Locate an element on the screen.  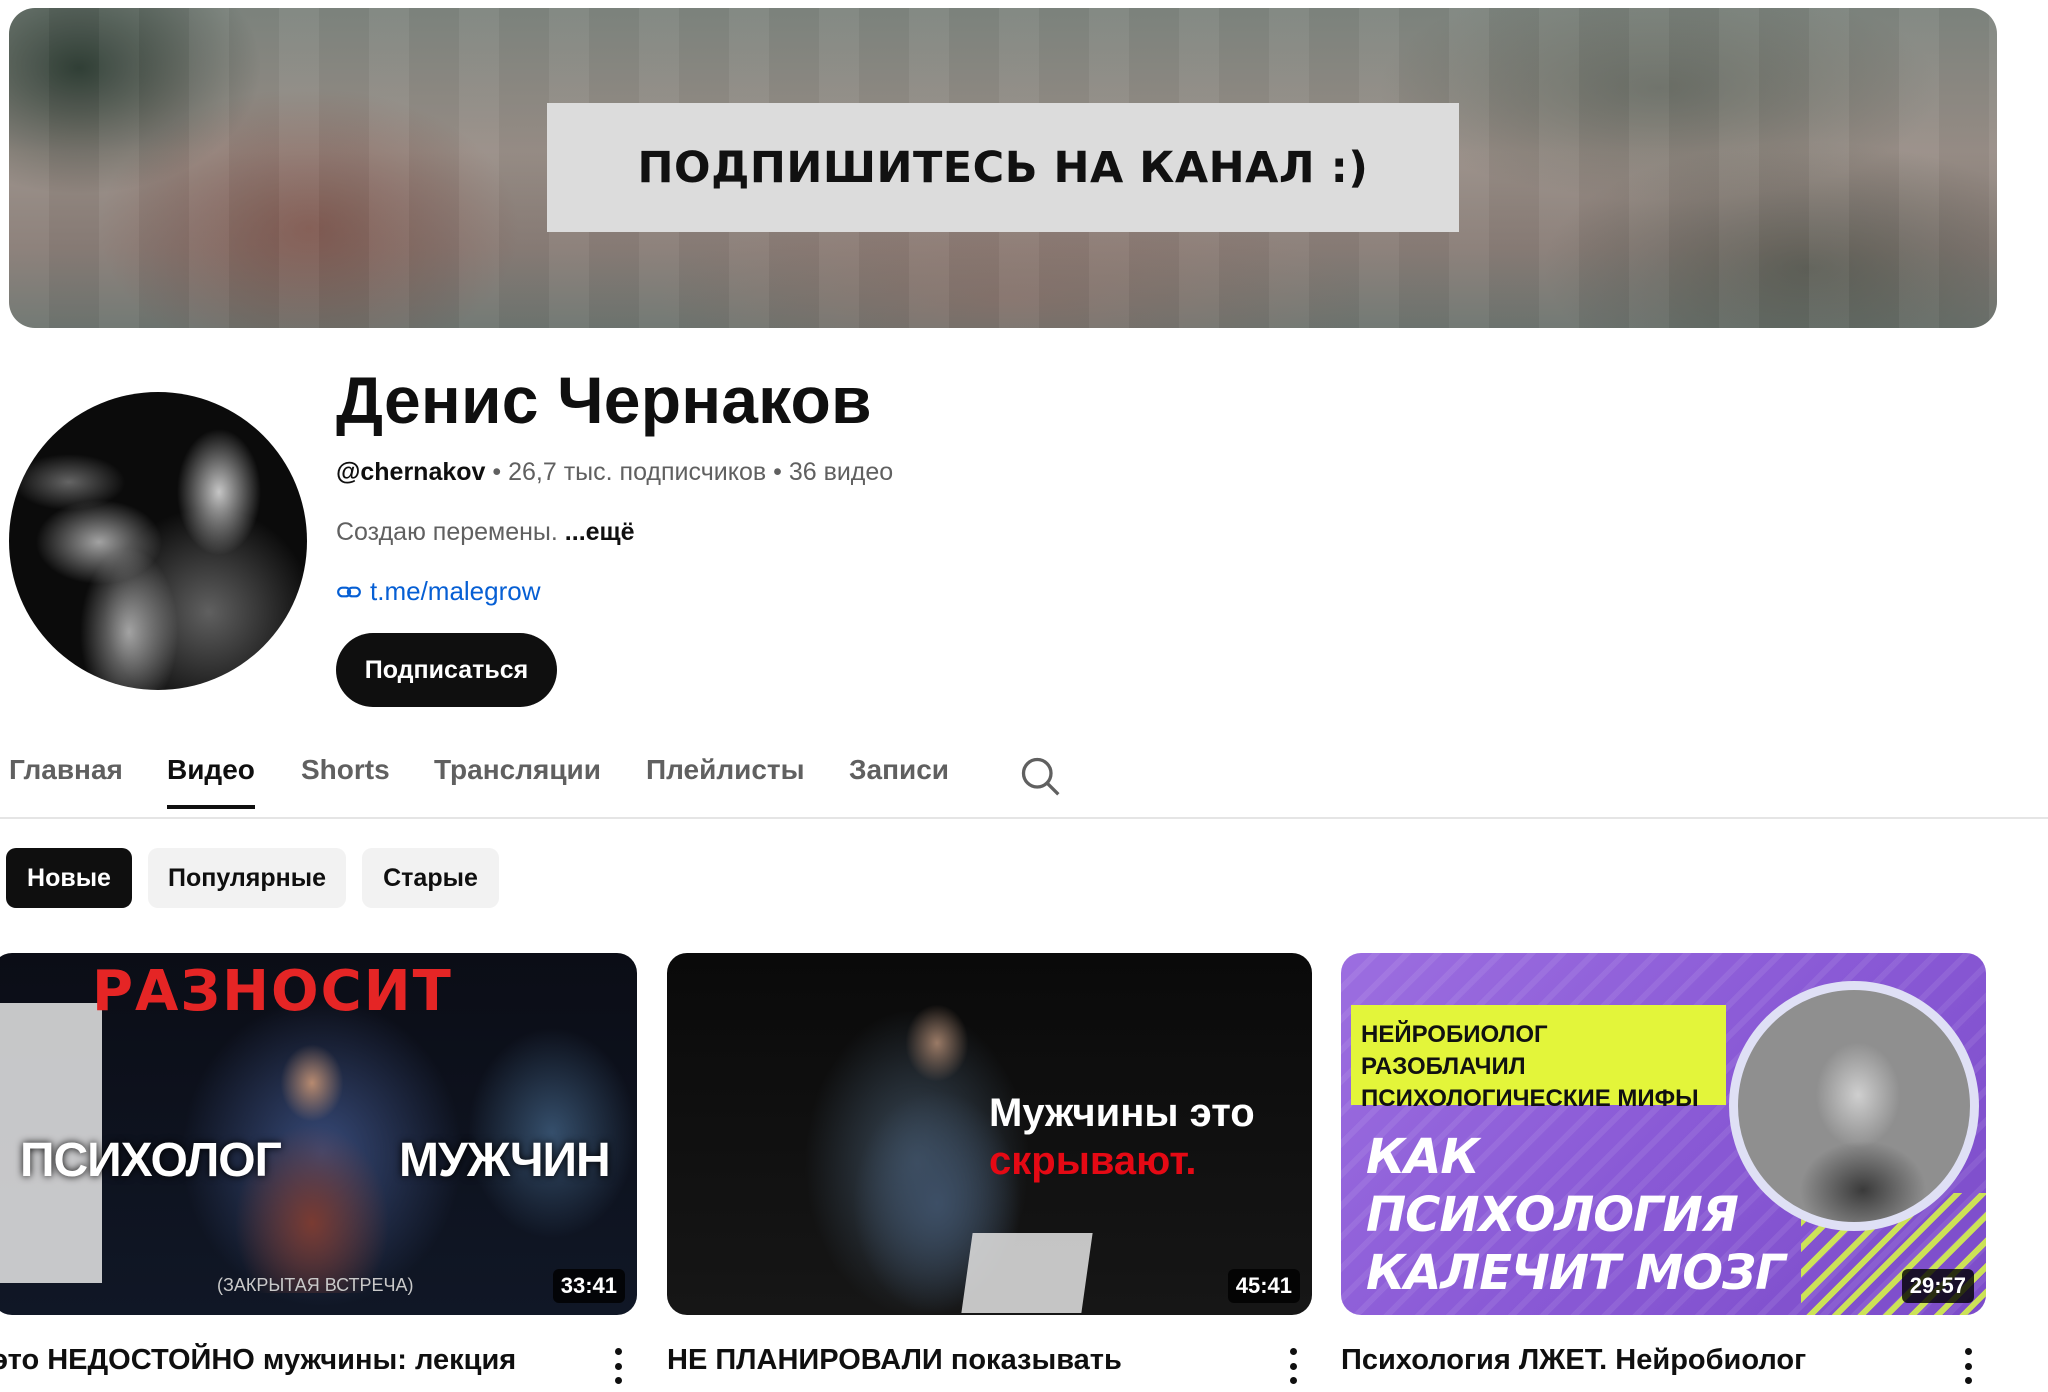
whiteboard is located at coordinates (1027, 1273).